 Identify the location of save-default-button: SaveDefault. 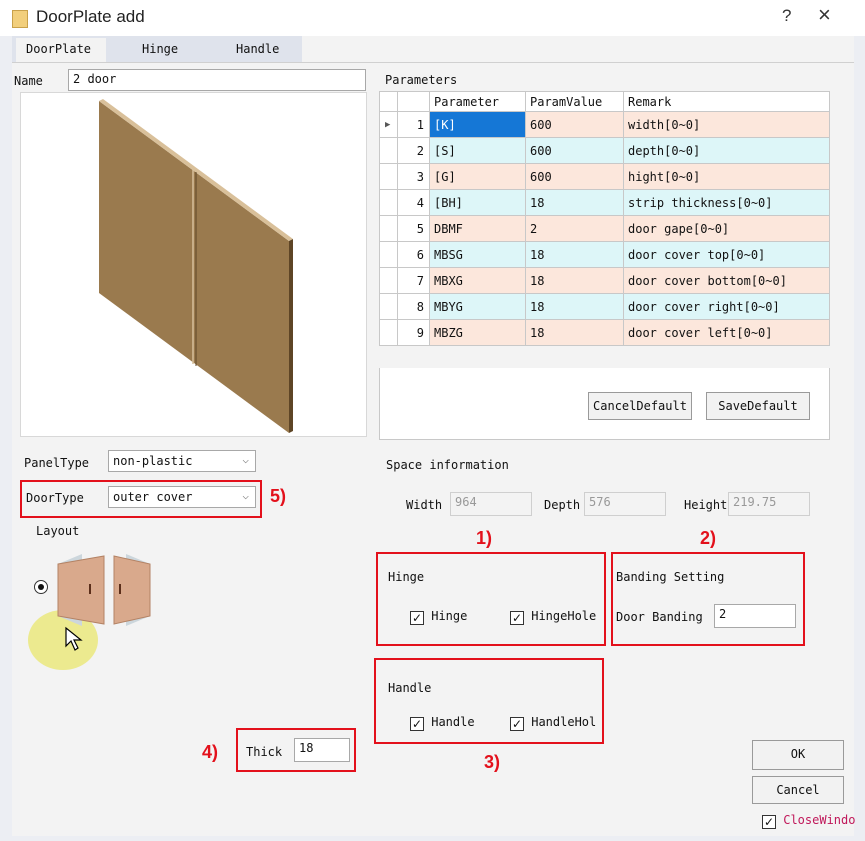
(758, 406).